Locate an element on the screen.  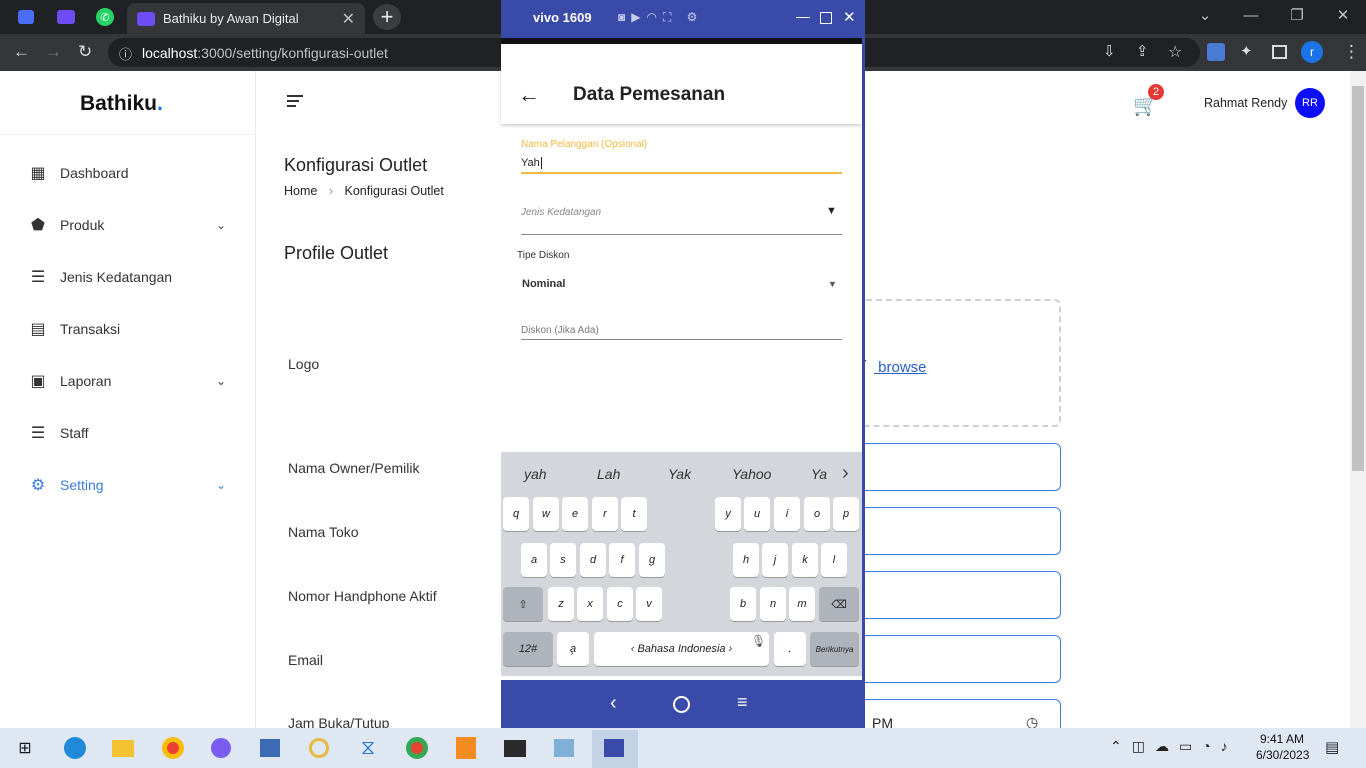
sidebar-item-dashboard: ▦ Dashboard is located at coordinates (128, 173).